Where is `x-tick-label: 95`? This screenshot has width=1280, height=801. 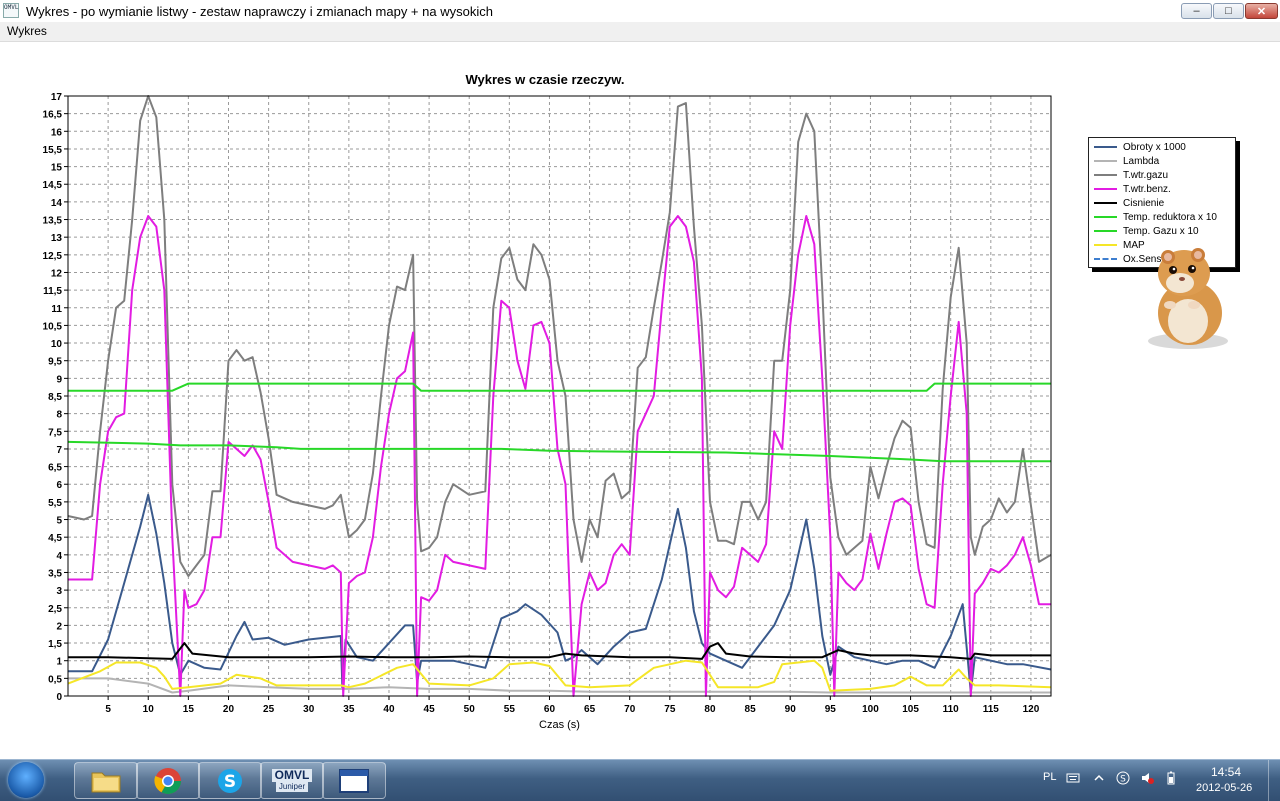
x-tick-label: 95 is located at coordinates (831, 709).